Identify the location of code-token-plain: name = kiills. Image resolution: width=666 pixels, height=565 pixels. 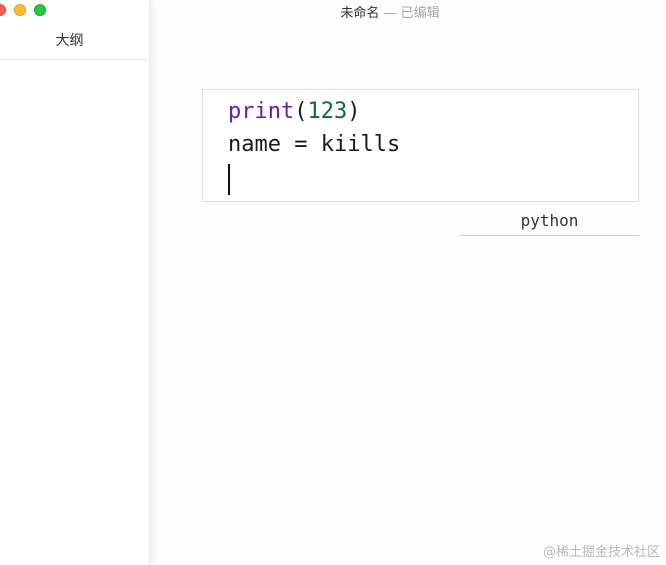
(314, 144).